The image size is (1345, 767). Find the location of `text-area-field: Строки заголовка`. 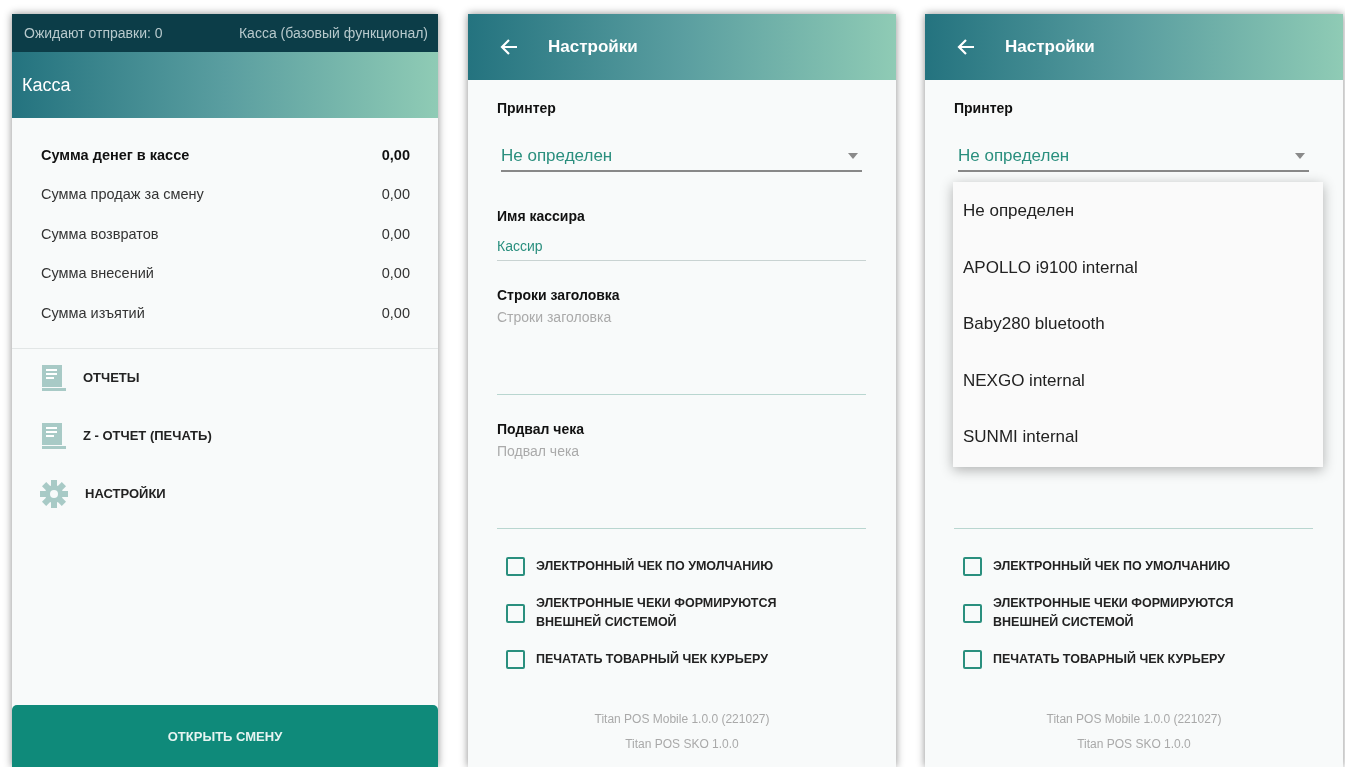

text-area-field: Строки заголовка is located at coordinates (681, 351).